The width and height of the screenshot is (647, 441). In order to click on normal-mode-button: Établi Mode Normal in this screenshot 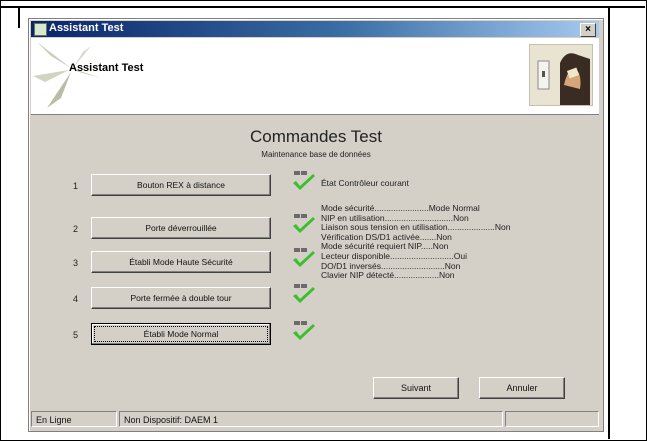, I will do `click(181, 334)`.